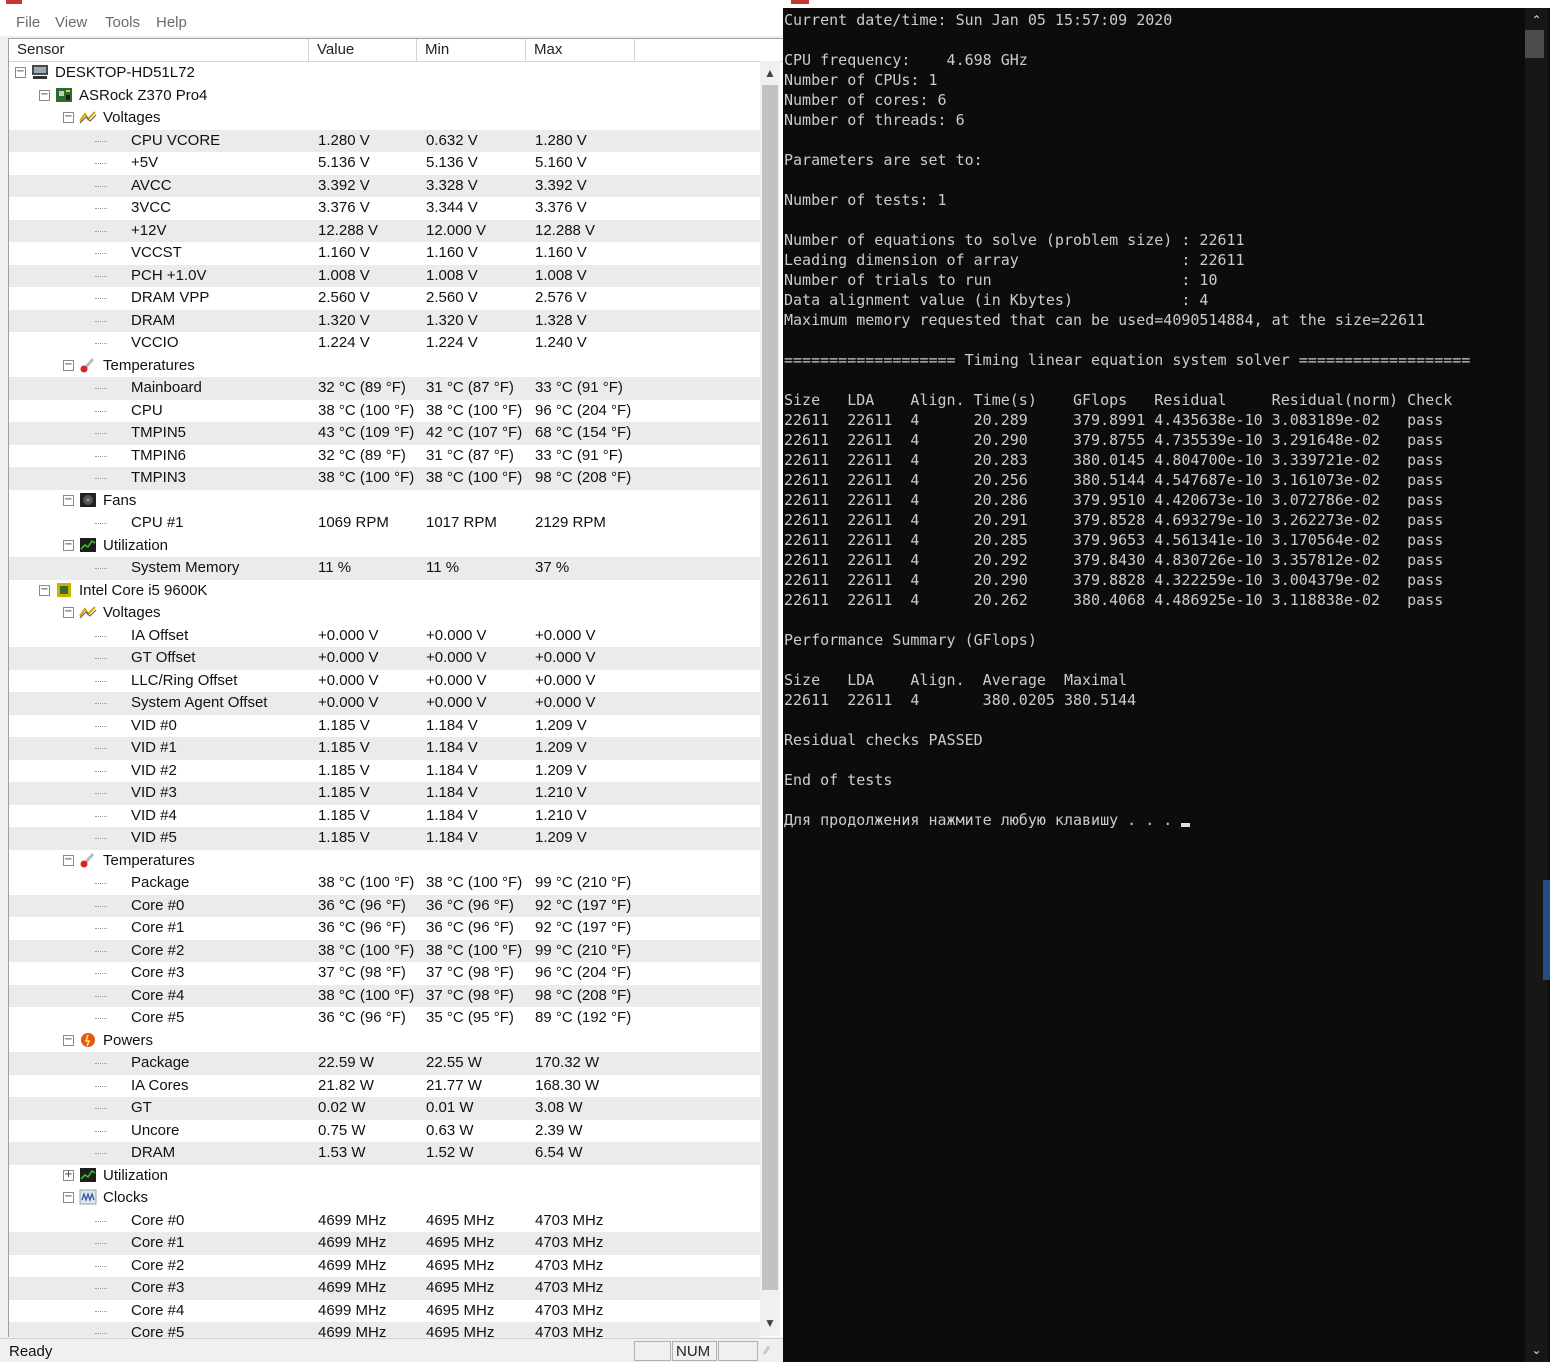 The image size is (1550, 1362). I want to click on sensor-row: Core #0 4699 MHz 4695 MHz 4703 MHz, so click(385, 1221).